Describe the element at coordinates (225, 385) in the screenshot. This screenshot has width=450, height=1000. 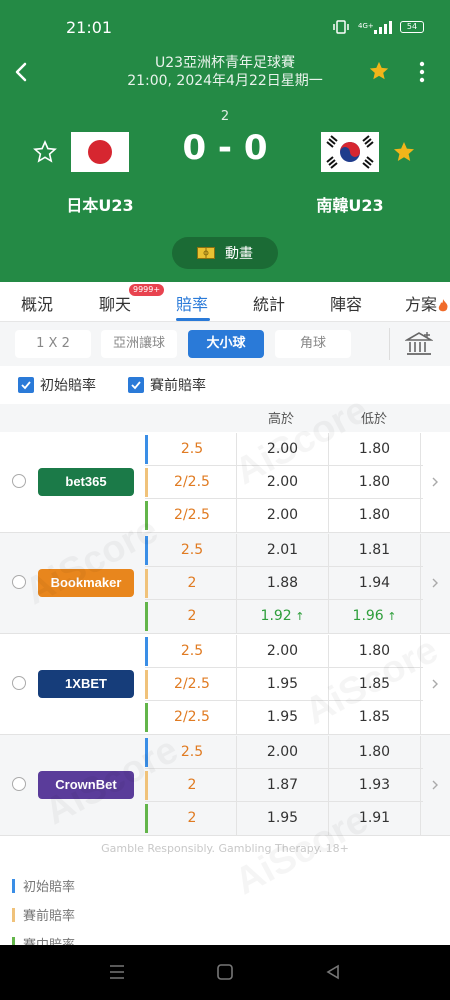
I see `odds-type-checks: 初始賠率 賽前賠率` at that location.